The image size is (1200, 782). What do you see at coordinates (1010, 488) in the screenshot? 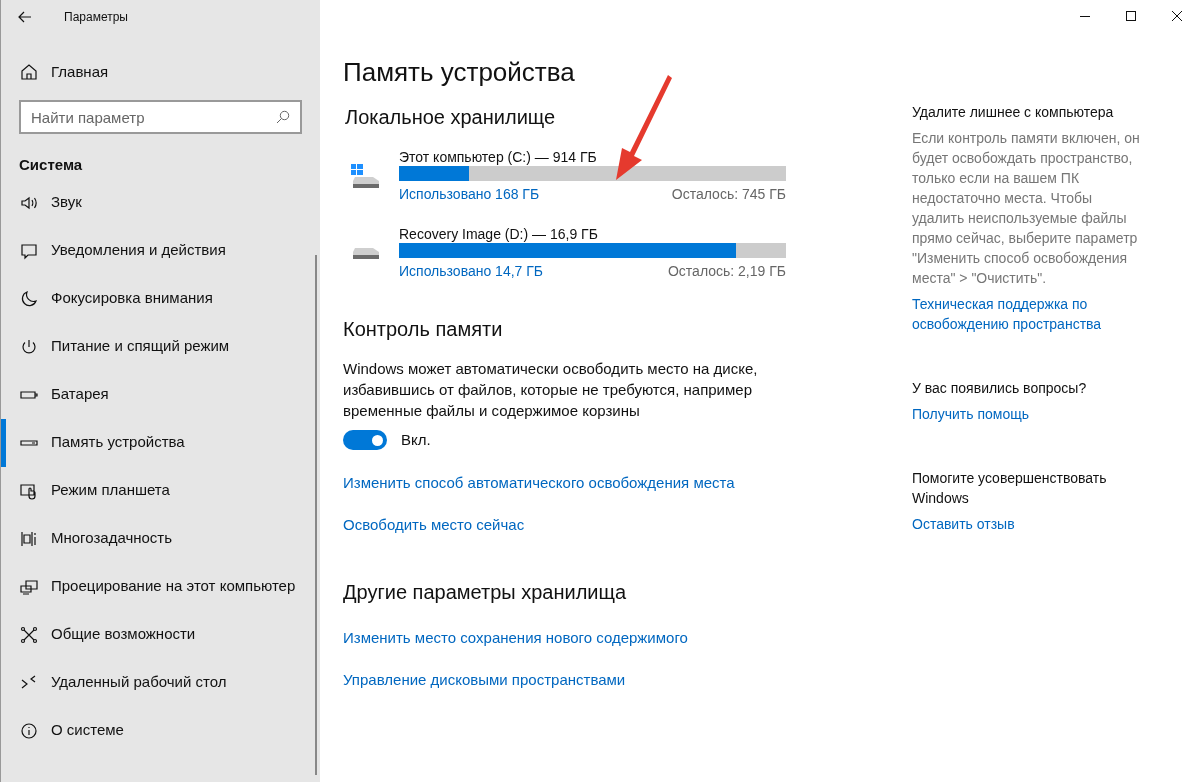
I see `aside-heading: Помогите усовершенствовать Windows` at bounding box center [1010, 488].